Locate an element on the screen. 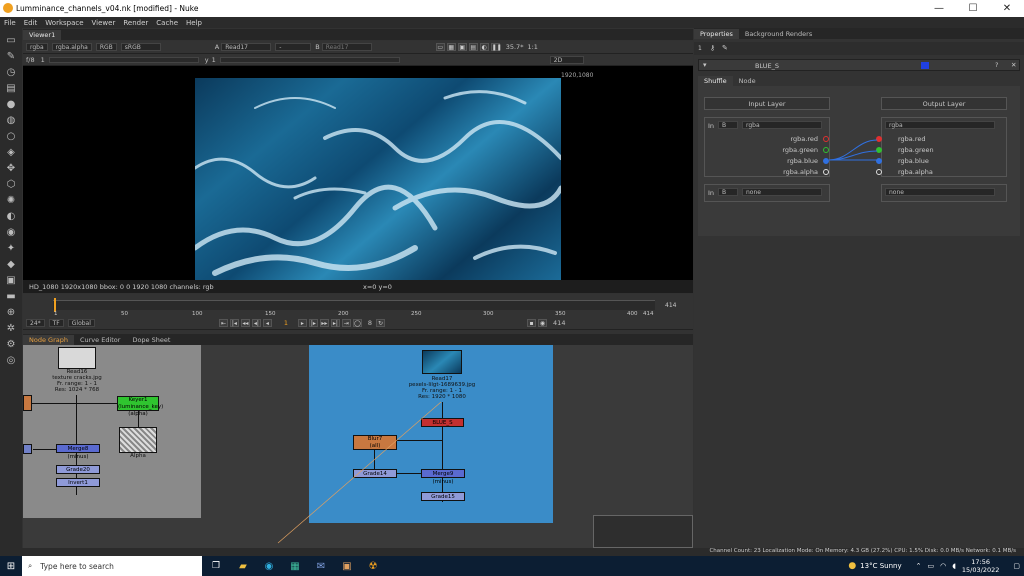 This screenshot has width=1024, height=576. tab-curve-editor: Curve Editor is located at coordinates (100, 340).